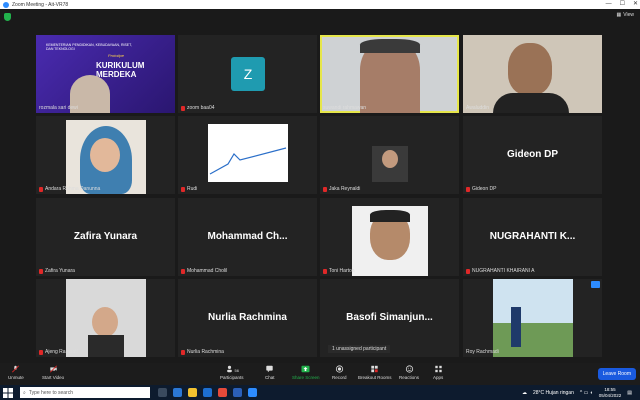 This screenshot has height=400, width=640. I want to click on participant-name: Awaluddin, so click(477, 108).